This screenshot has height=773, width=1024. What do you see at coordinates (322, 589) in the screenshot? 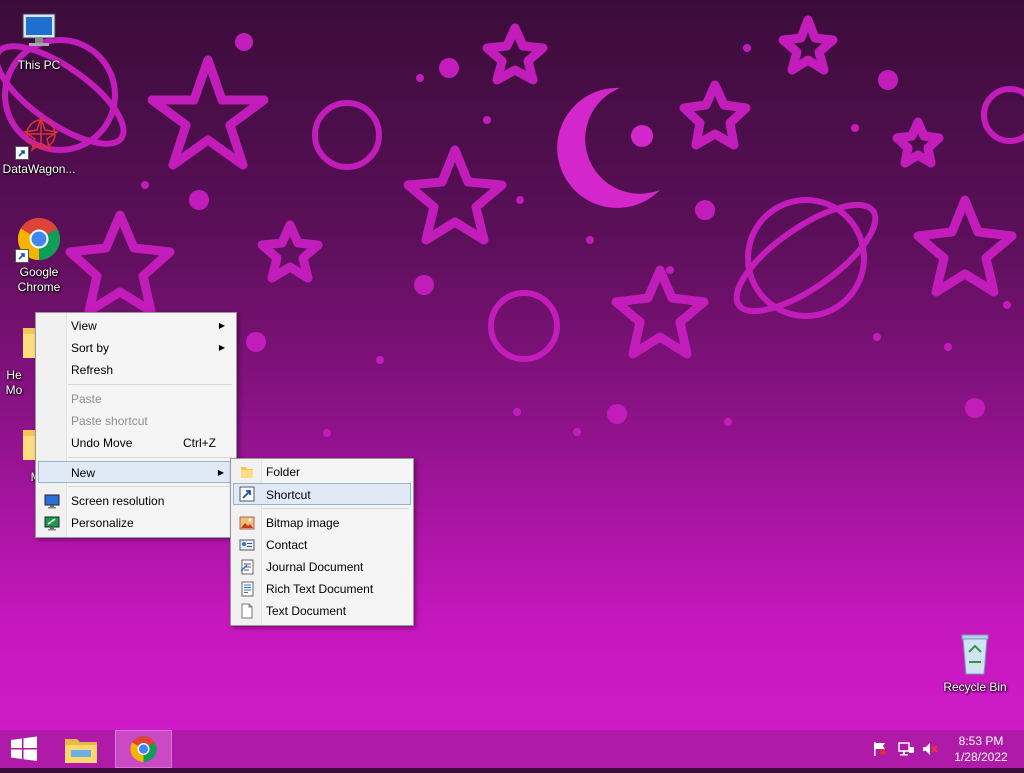
I see `menu-item-new-rich-text-document: Rich Text Document` at bounding box center [322, 589].